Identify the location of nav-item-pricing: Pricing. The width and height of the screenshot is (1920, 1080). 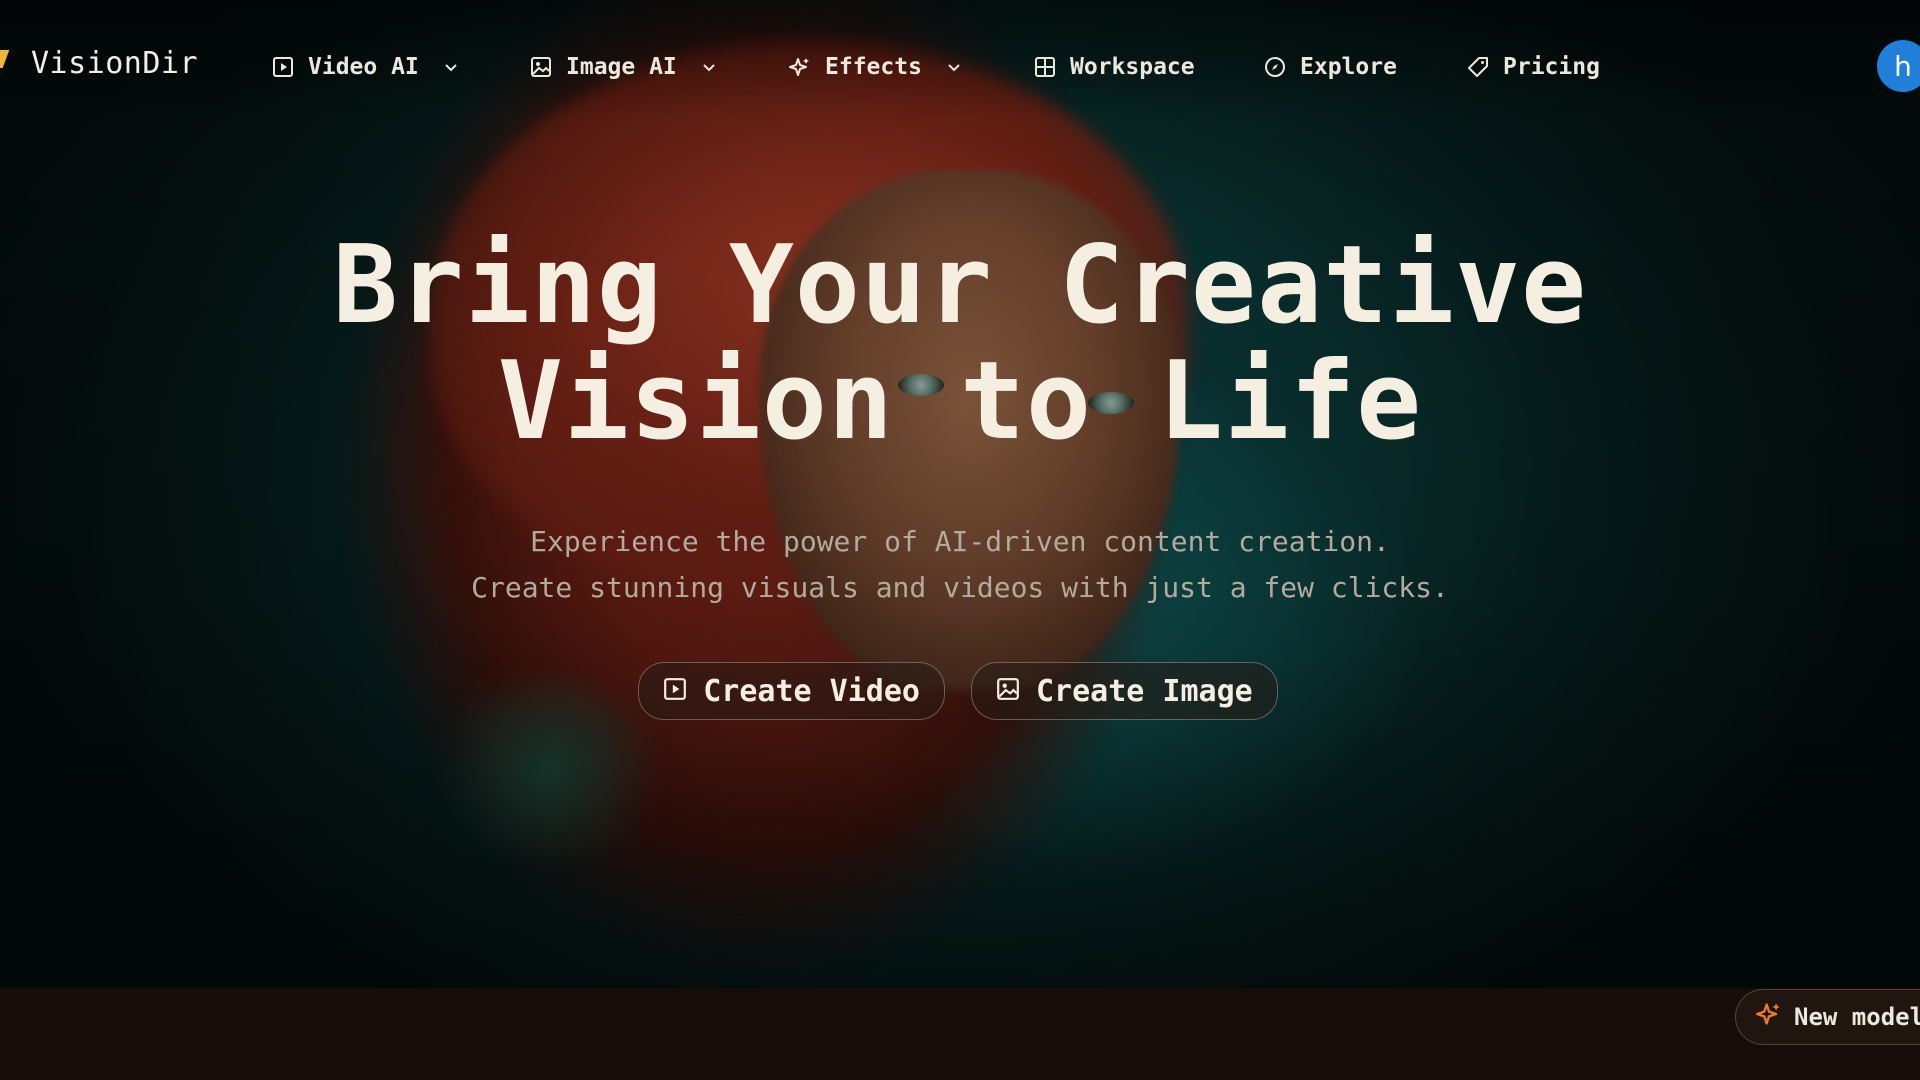
(1533, 67).